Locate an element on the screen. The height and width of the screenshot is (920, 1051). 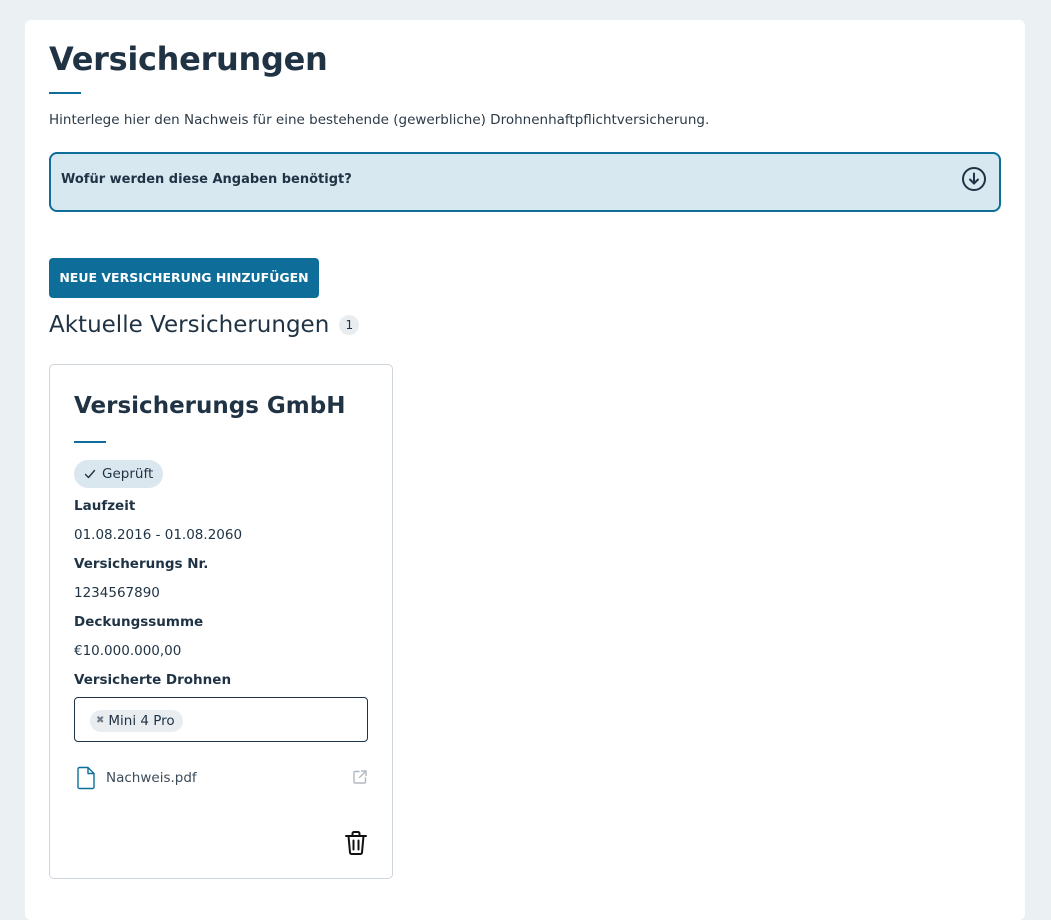
check-icon is located at coordinates (90, 474).